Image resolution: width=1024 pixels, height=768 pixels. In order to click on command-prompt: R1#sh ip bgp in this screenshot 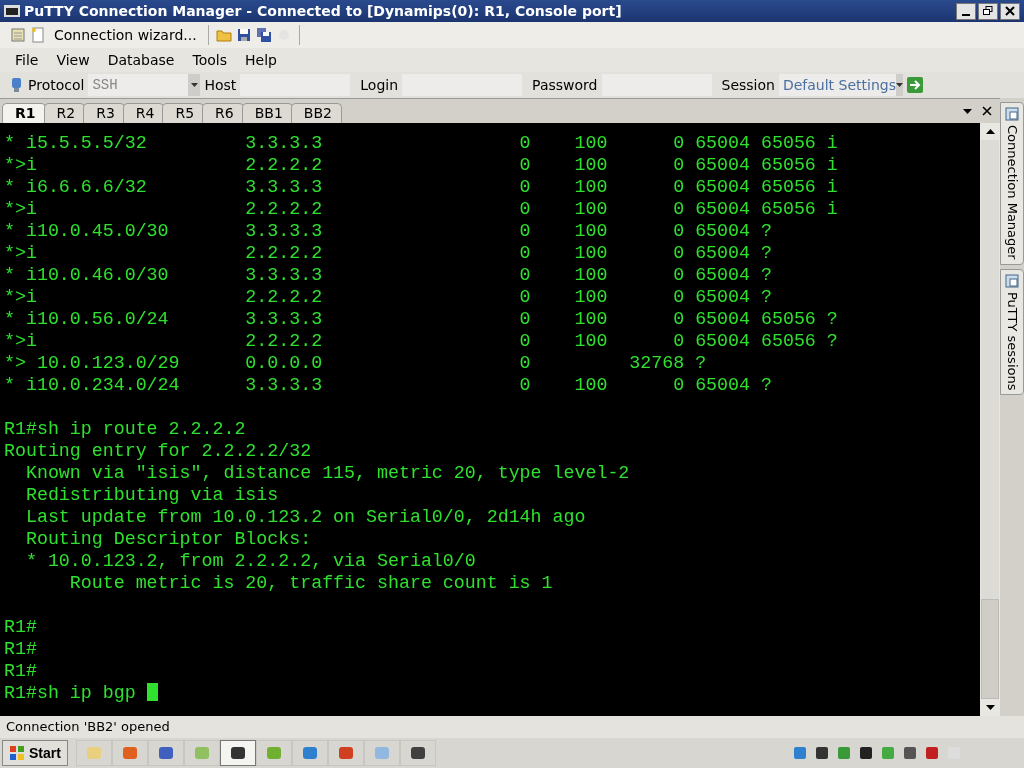, I will do `click(70, 693)`.